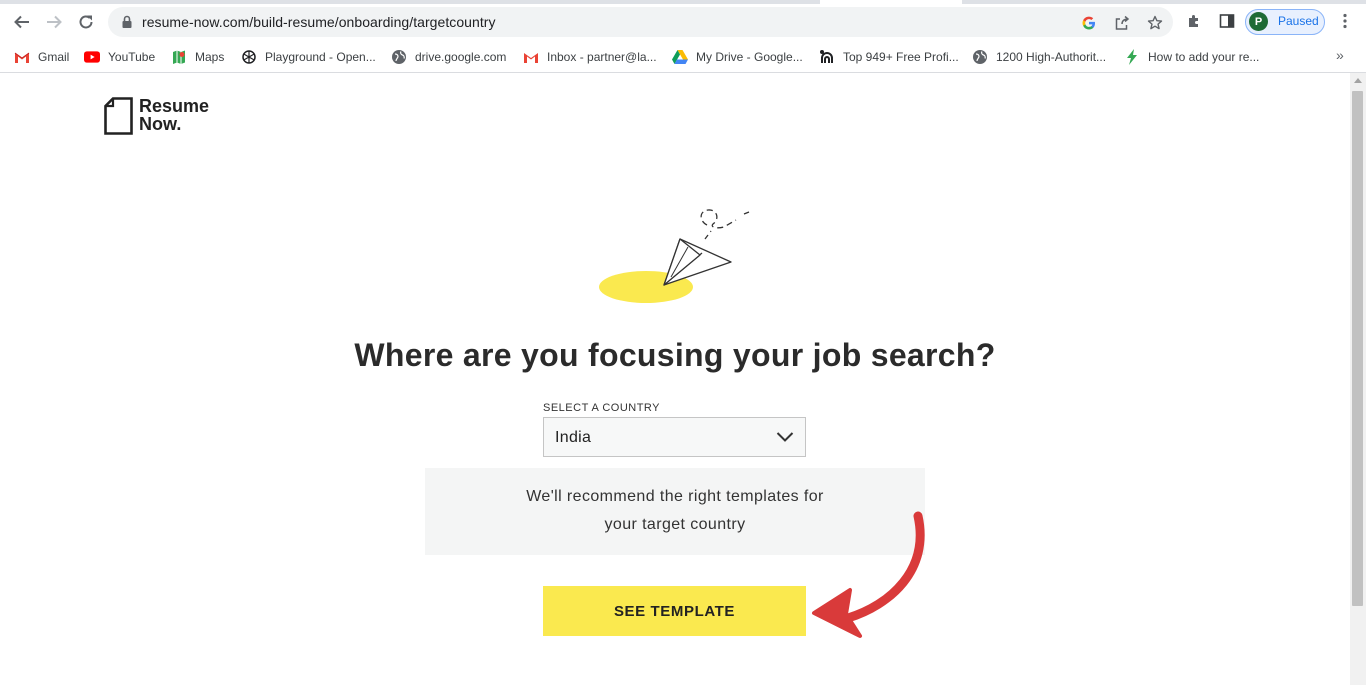  I want to click on youtube-icon, so click(92, 57).